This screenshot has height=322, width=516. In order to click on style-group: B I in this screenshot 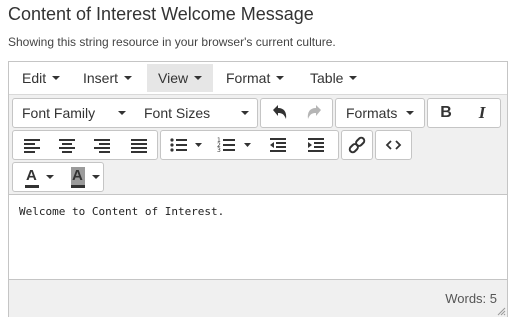, I will do `click(464, 113)`.